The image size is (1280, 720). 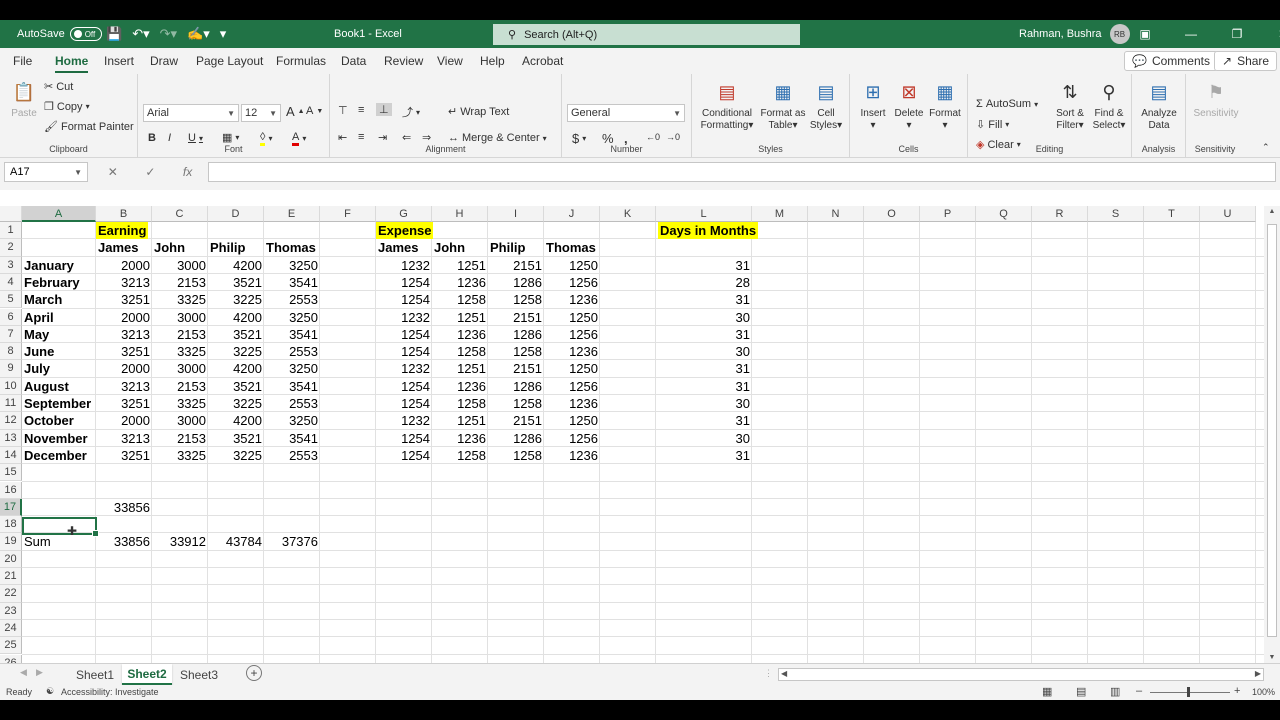 What do you see at coordinates (11, 317) in the screenshot?
I see `row-header-6: 6` at bounding box center [11, 317].